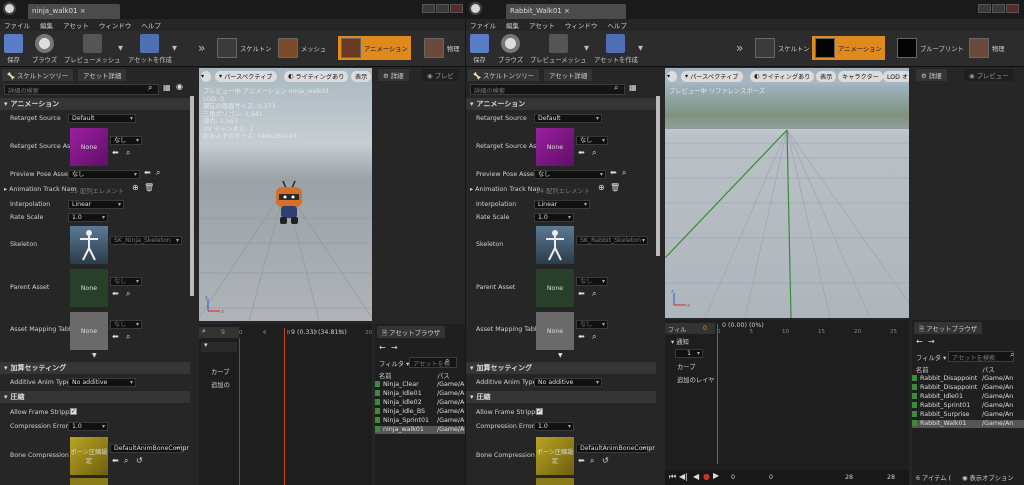 This screenshot has width=1024, height=485. What do you see at coordinates (139, 460) in the screenshot?
I see `reset-icon: ↺` at bounding box center [139, 460].